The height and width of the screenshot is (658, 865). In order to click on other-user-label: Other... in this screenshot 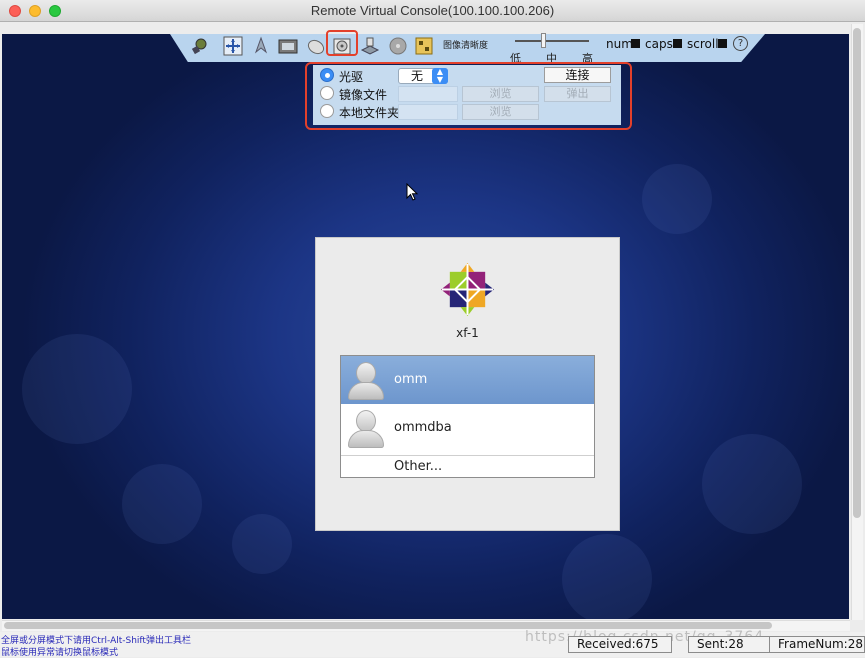, I will do `click(418, 466)`.